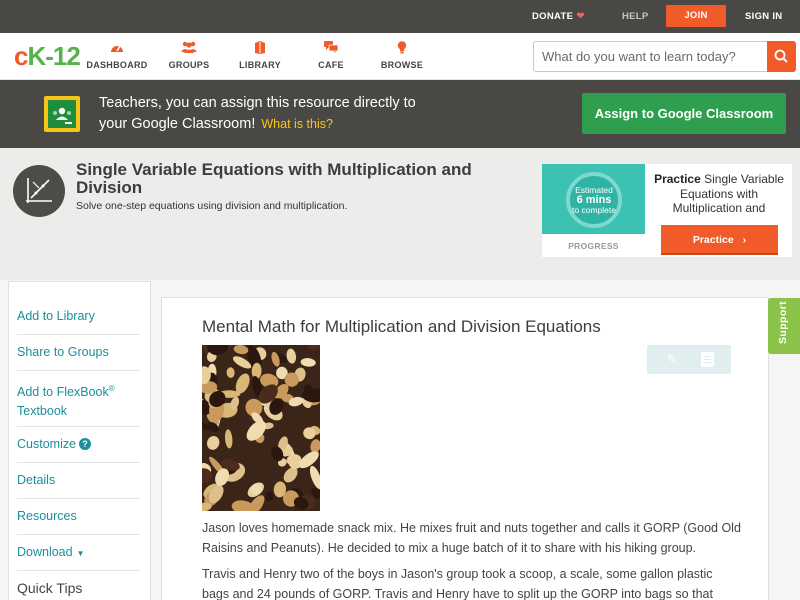 This screenshot has height=600, width=800. What do you see at coordinates (707, 359) in the screenshot?
I see `notes-icon` at bounding box center [707, 359].